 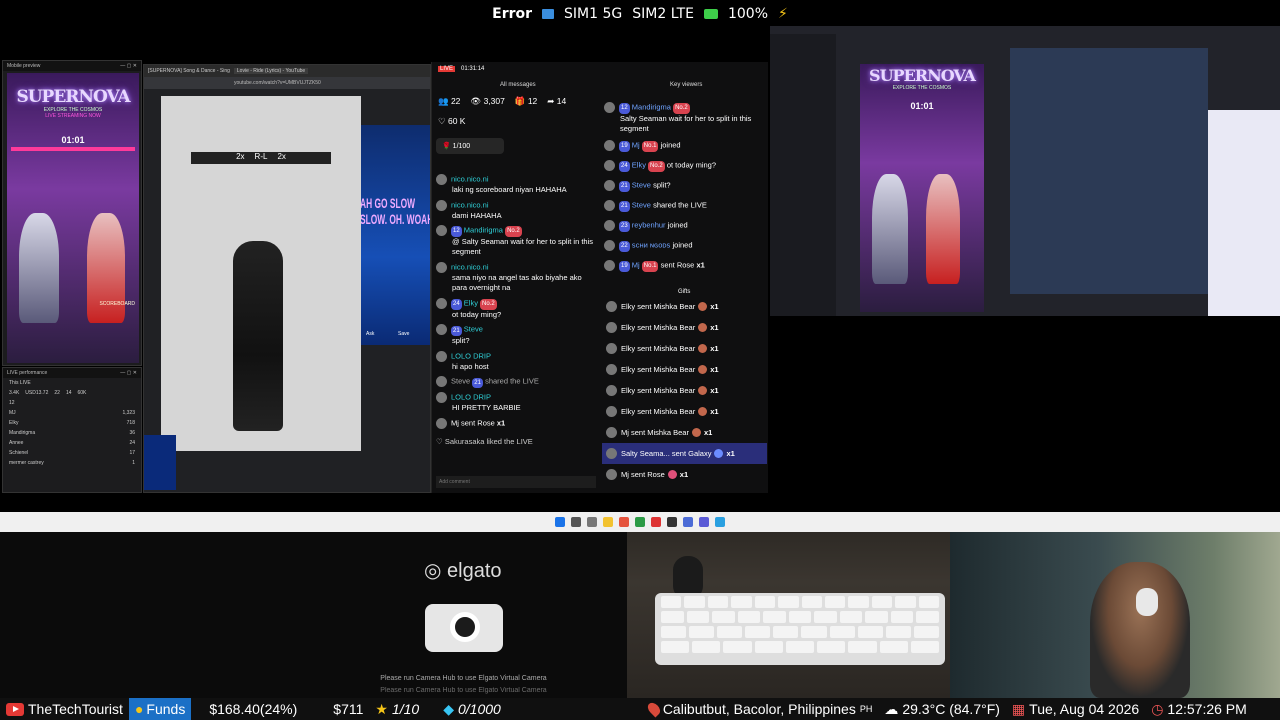 I want to click on window-title: LIVE performance, so click(x=27, y=373).